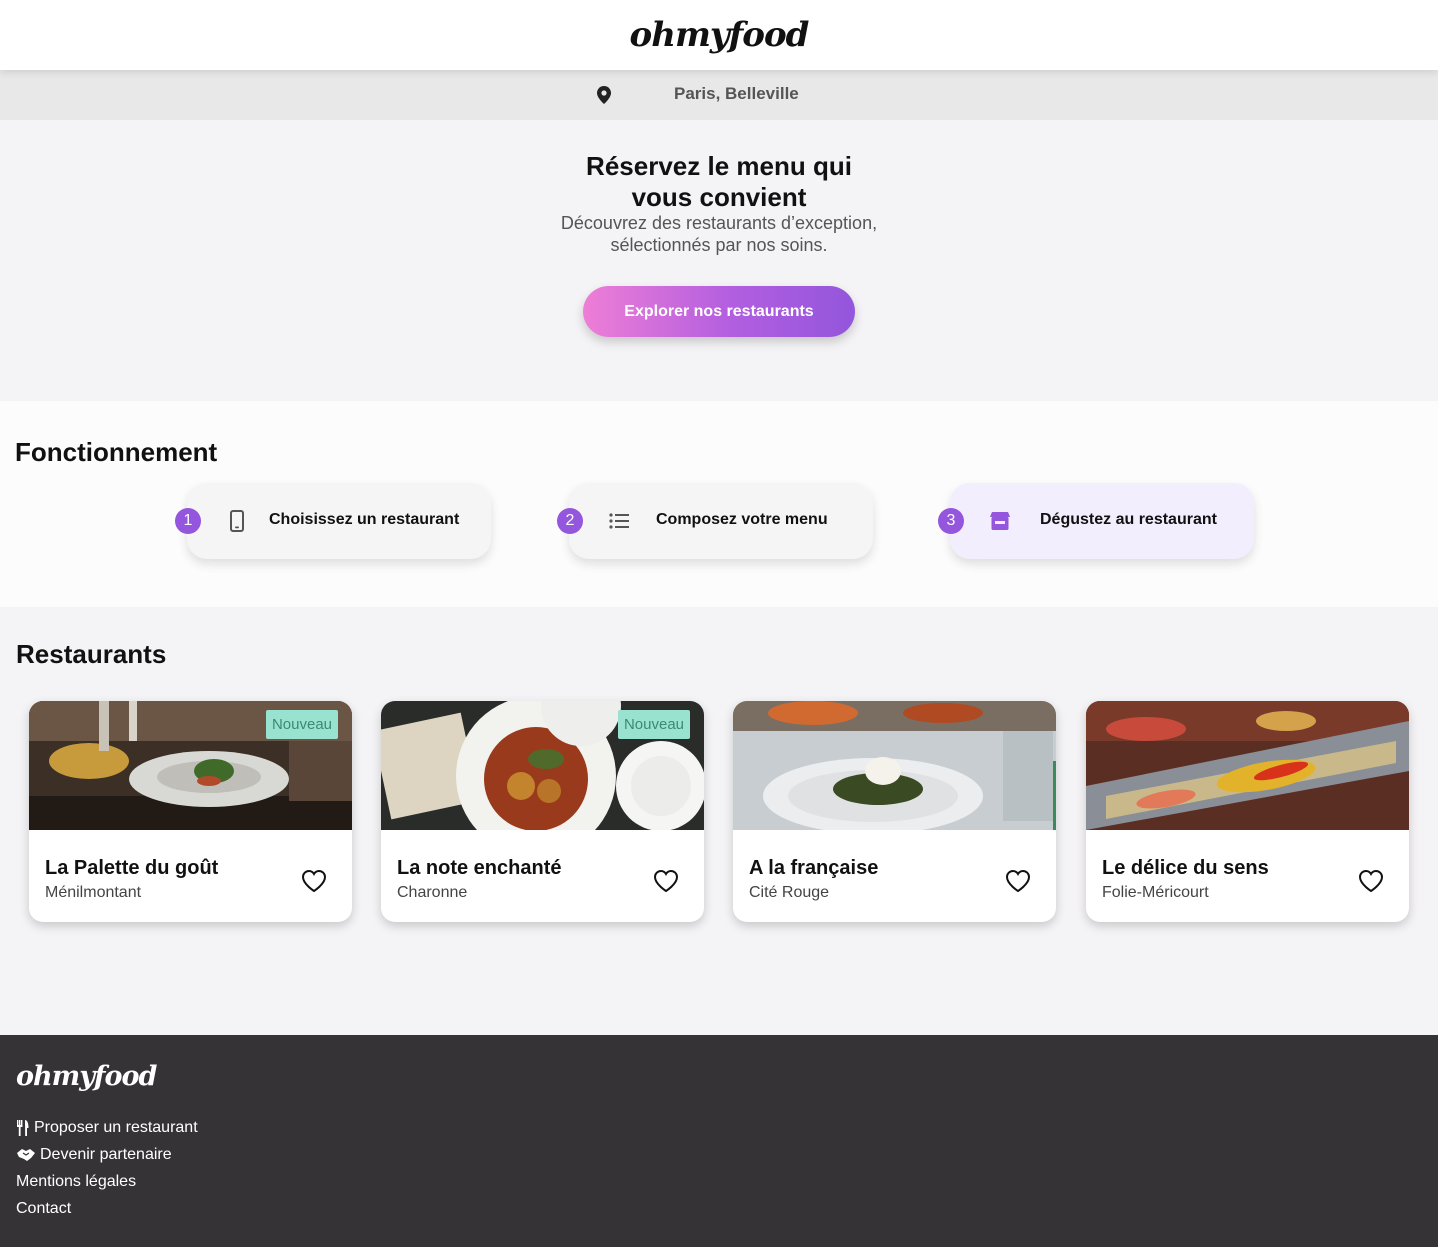 The width and height of the screenshot is (1438, 1247). What do you see at coordinates (132, 868) in the screenshot?
I see `restaurant-name: La Palette du goût` at bounding box center [132, 868].